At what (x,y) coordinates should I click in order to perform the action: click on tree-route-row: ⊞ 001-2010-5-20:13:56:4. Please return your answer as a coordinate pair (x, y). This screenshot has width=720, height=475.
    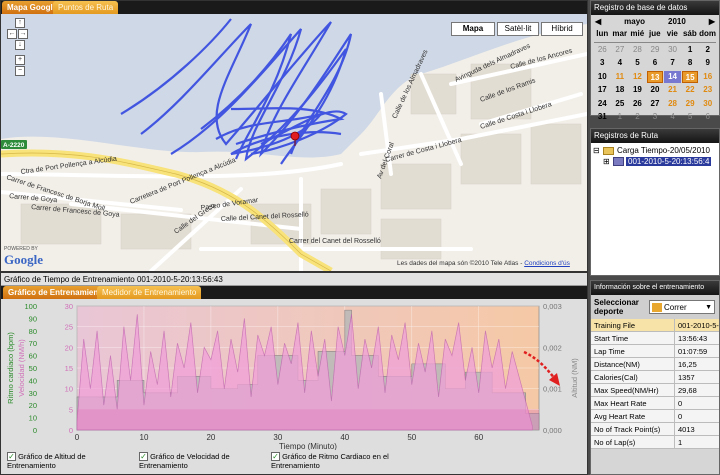
    Looking at the image, I should click on (660, 161).